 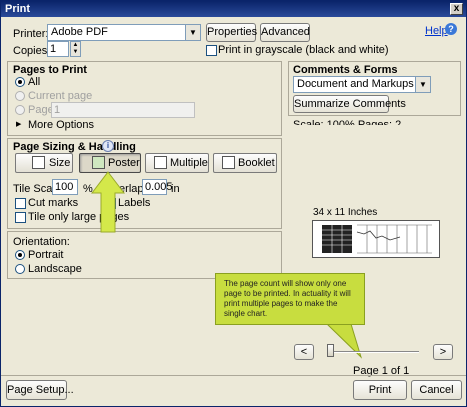 I want to click on page-preview-thumbnail, so click(x=376, y=239).